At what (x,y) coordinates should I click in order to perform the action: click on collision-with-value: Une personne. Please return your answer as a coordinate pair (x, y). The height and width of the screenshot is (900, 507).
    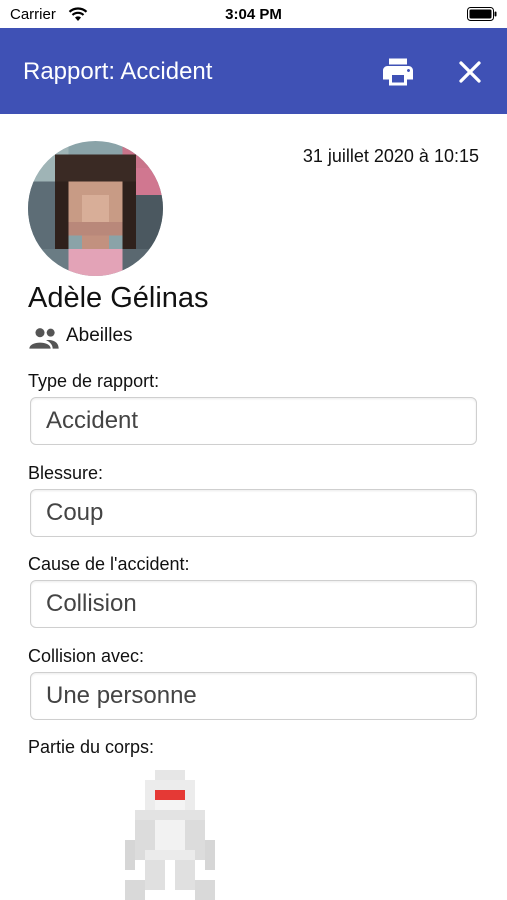
    Looking at the image, I should click on (121, 695).